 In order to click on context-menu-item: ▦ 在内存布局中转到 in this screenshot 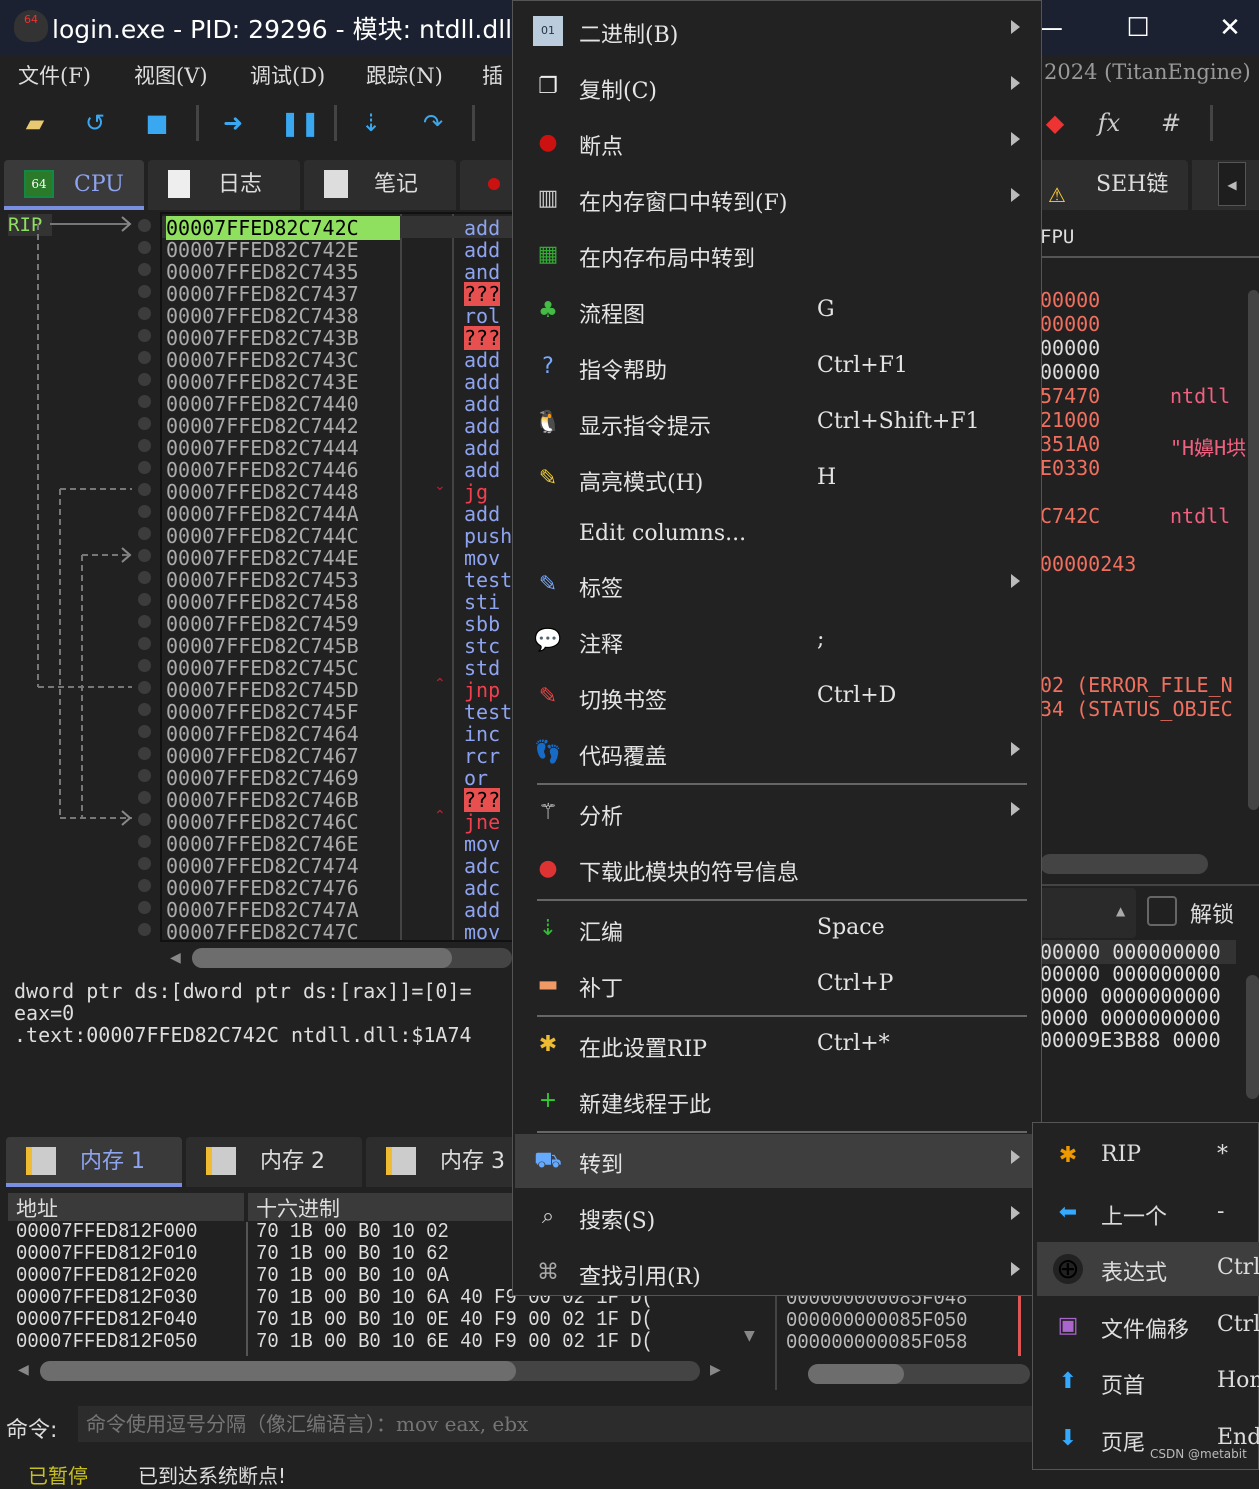, I will do `click(777, 255)`.